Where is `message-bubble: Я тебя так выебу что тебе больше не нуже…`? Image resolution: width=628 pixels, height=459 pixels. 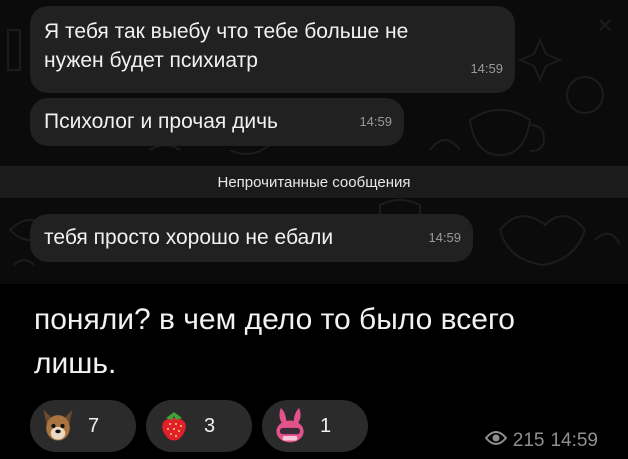 message-bubble: Я тебя так выебу что тебе больше не нуже… is located at coordinates (272, 49).